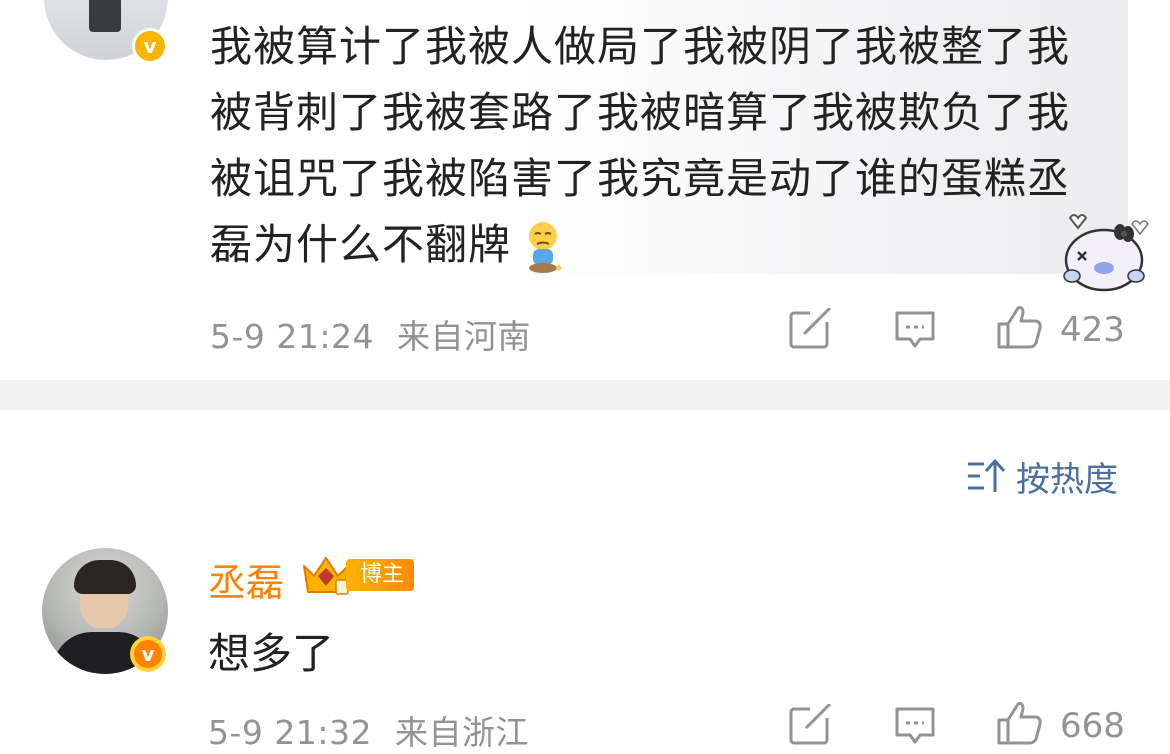 The width and height of the screenshot is (1170, 754). I want to click on sad-kneeling-face-emoji, so click(543, 248).